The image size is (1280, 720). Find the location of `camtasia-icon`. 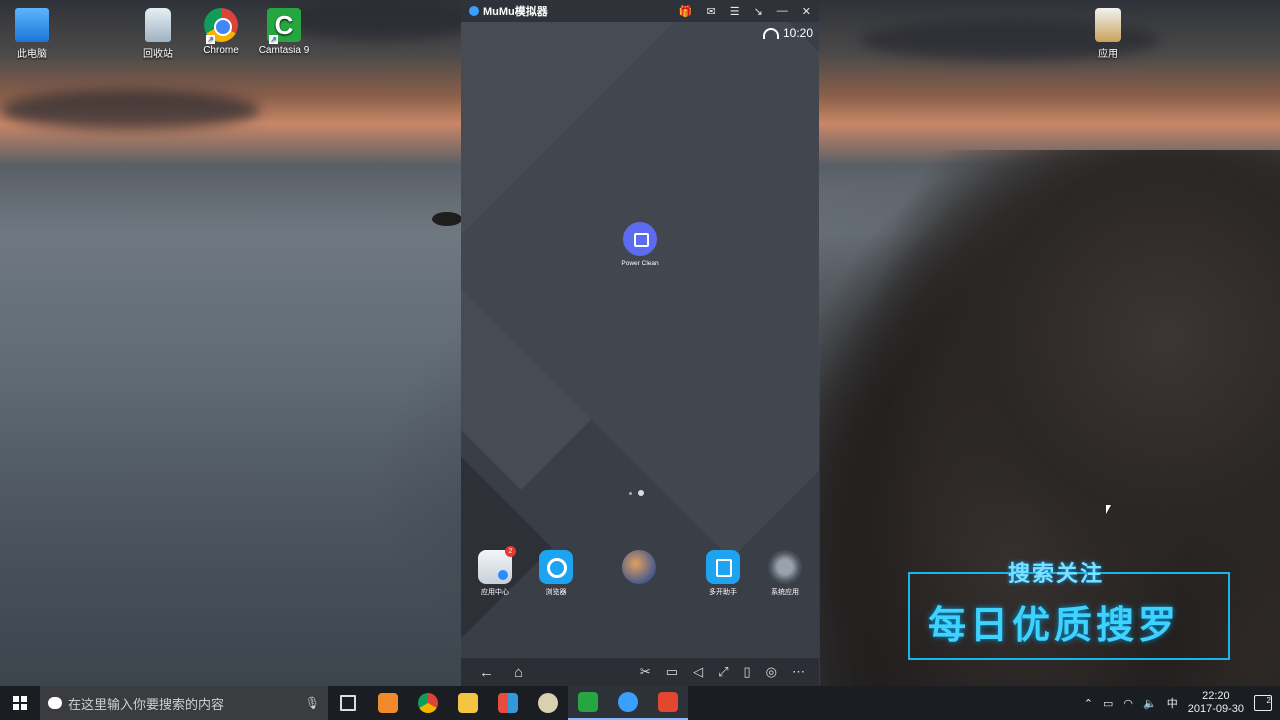

camtasia-icon is located at coordinates (588, 702).